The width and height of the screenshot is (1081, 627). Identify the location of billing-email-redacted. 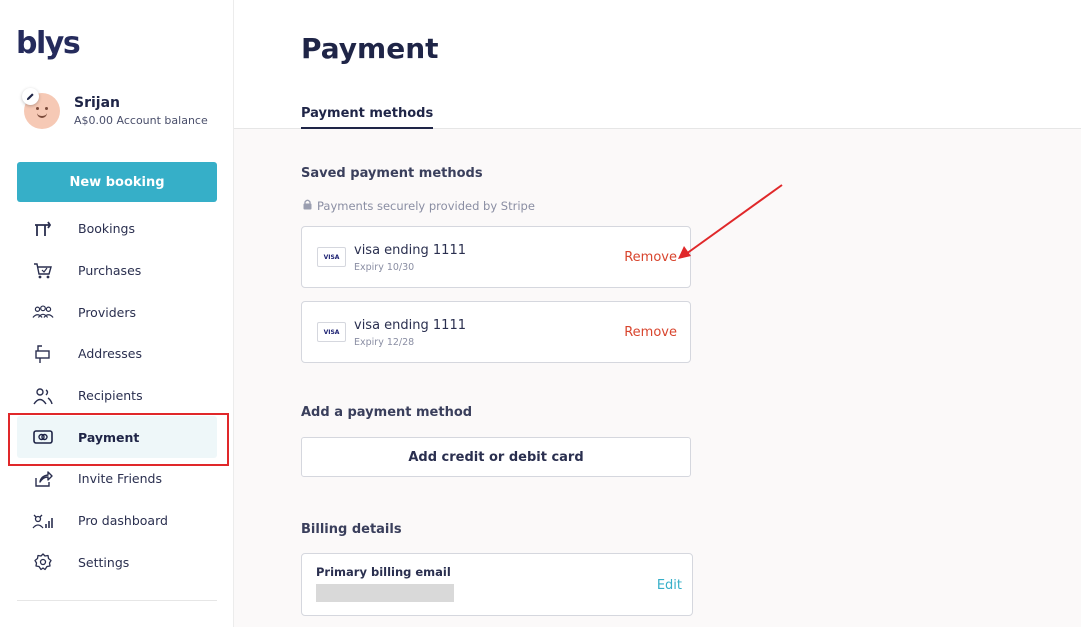
(385, 593).